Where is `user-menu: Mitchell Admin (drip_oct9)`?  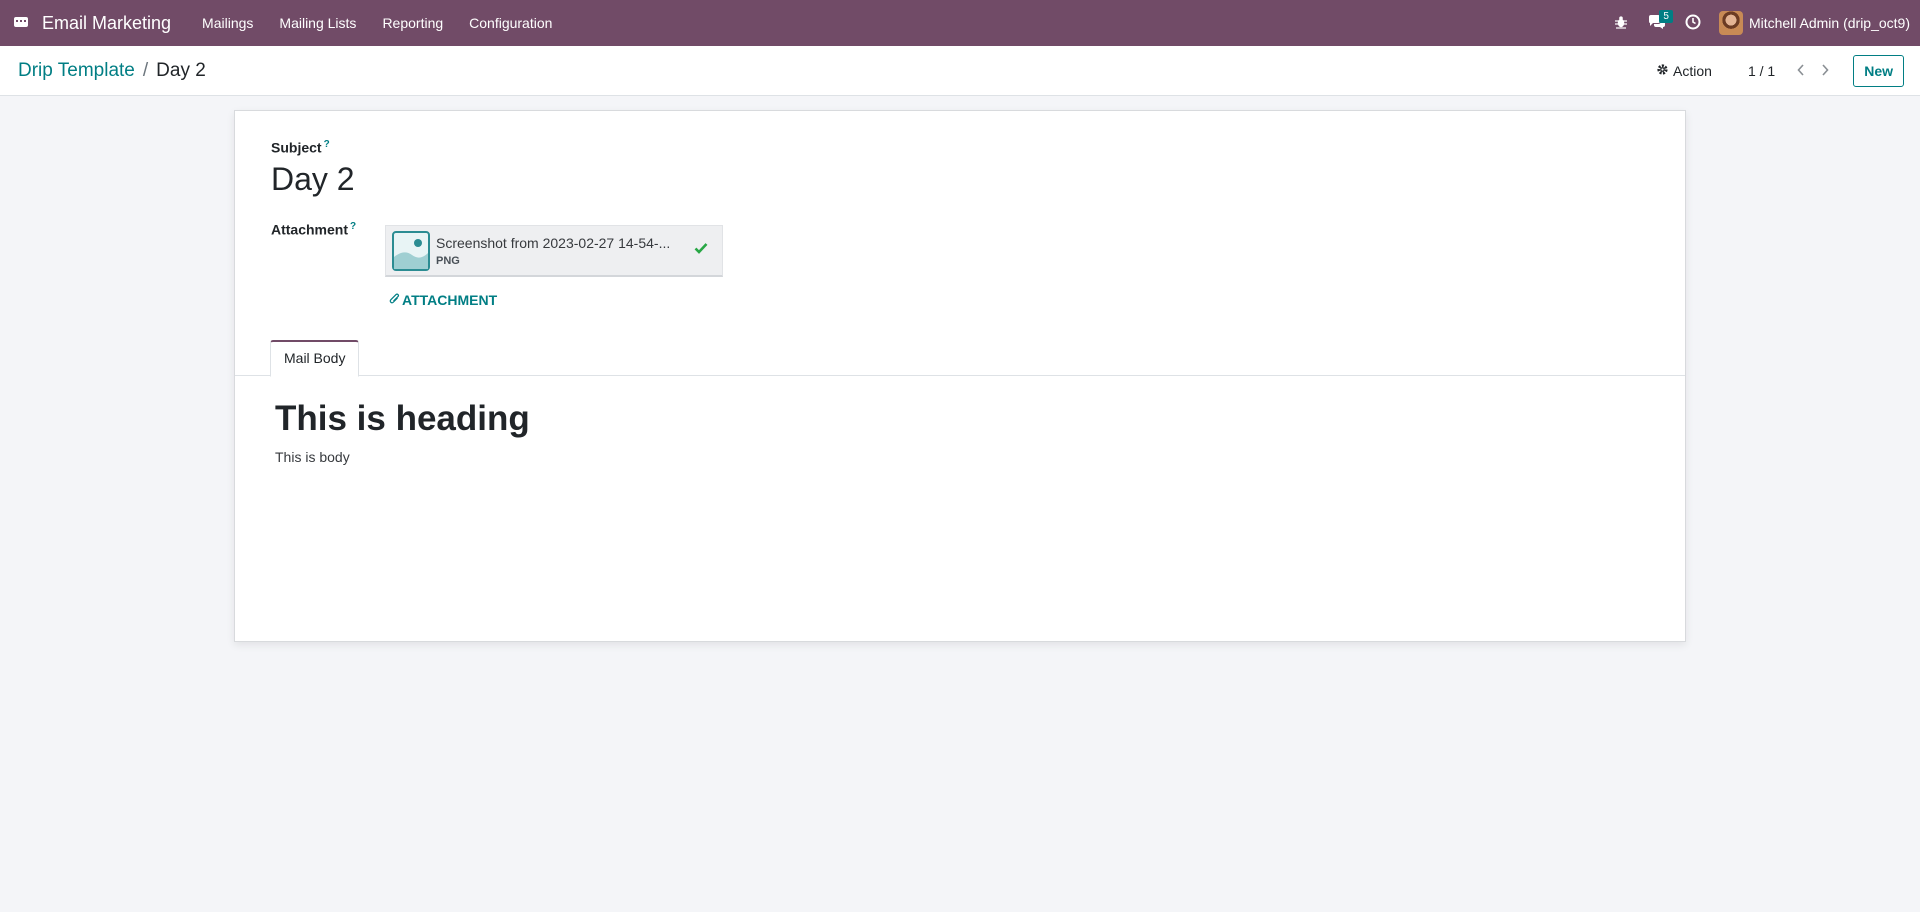
user-menu: Mitchell Admin (drip_oct9) is located at coordinates (1815, 23).